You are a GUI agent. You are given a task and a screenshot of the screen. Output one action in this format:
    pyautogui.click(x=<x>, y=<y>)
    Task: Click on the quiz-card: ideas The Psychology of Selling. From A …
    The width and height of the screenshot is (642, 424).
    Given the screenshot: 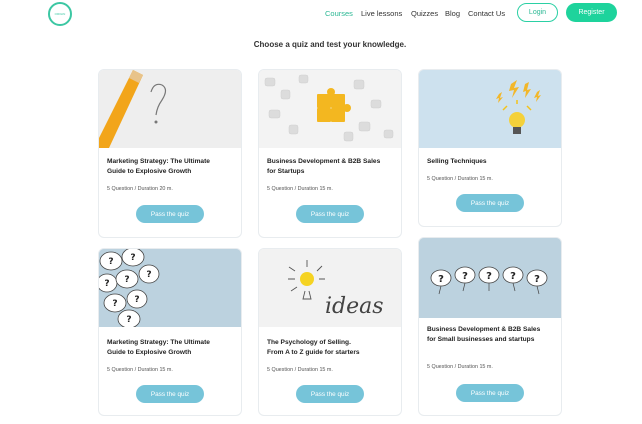 What is the action you would take?
    pyautogui.click(x=330, y=332)
    